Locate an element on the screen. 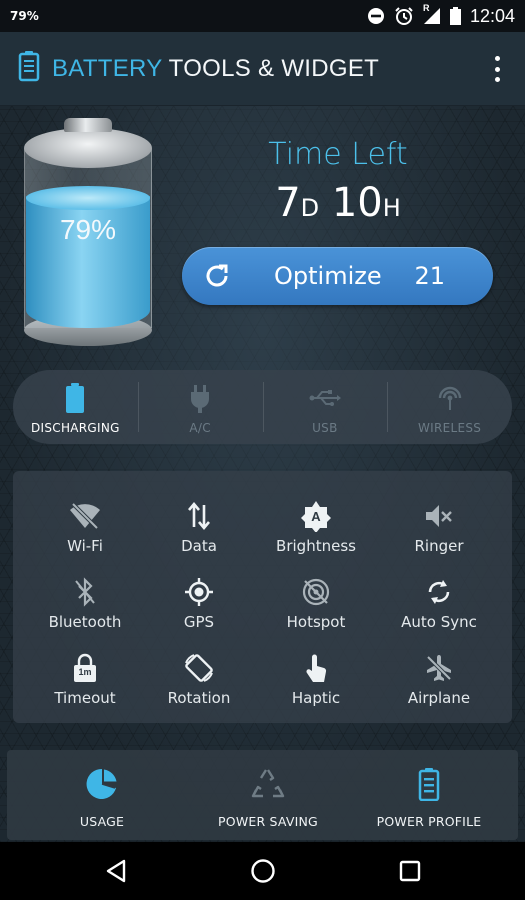 This screenshot has height=900, width=525. time-left-days-unit: D is located at coordinates (310, 208).